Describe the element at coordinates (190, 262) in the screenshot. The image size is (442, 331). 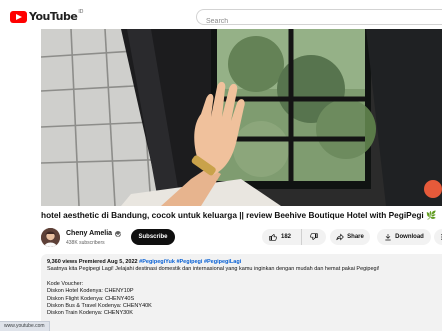
I see `hashtags: #PegipegiYuk #Pegipegi #PegipegiLagi` at that location.